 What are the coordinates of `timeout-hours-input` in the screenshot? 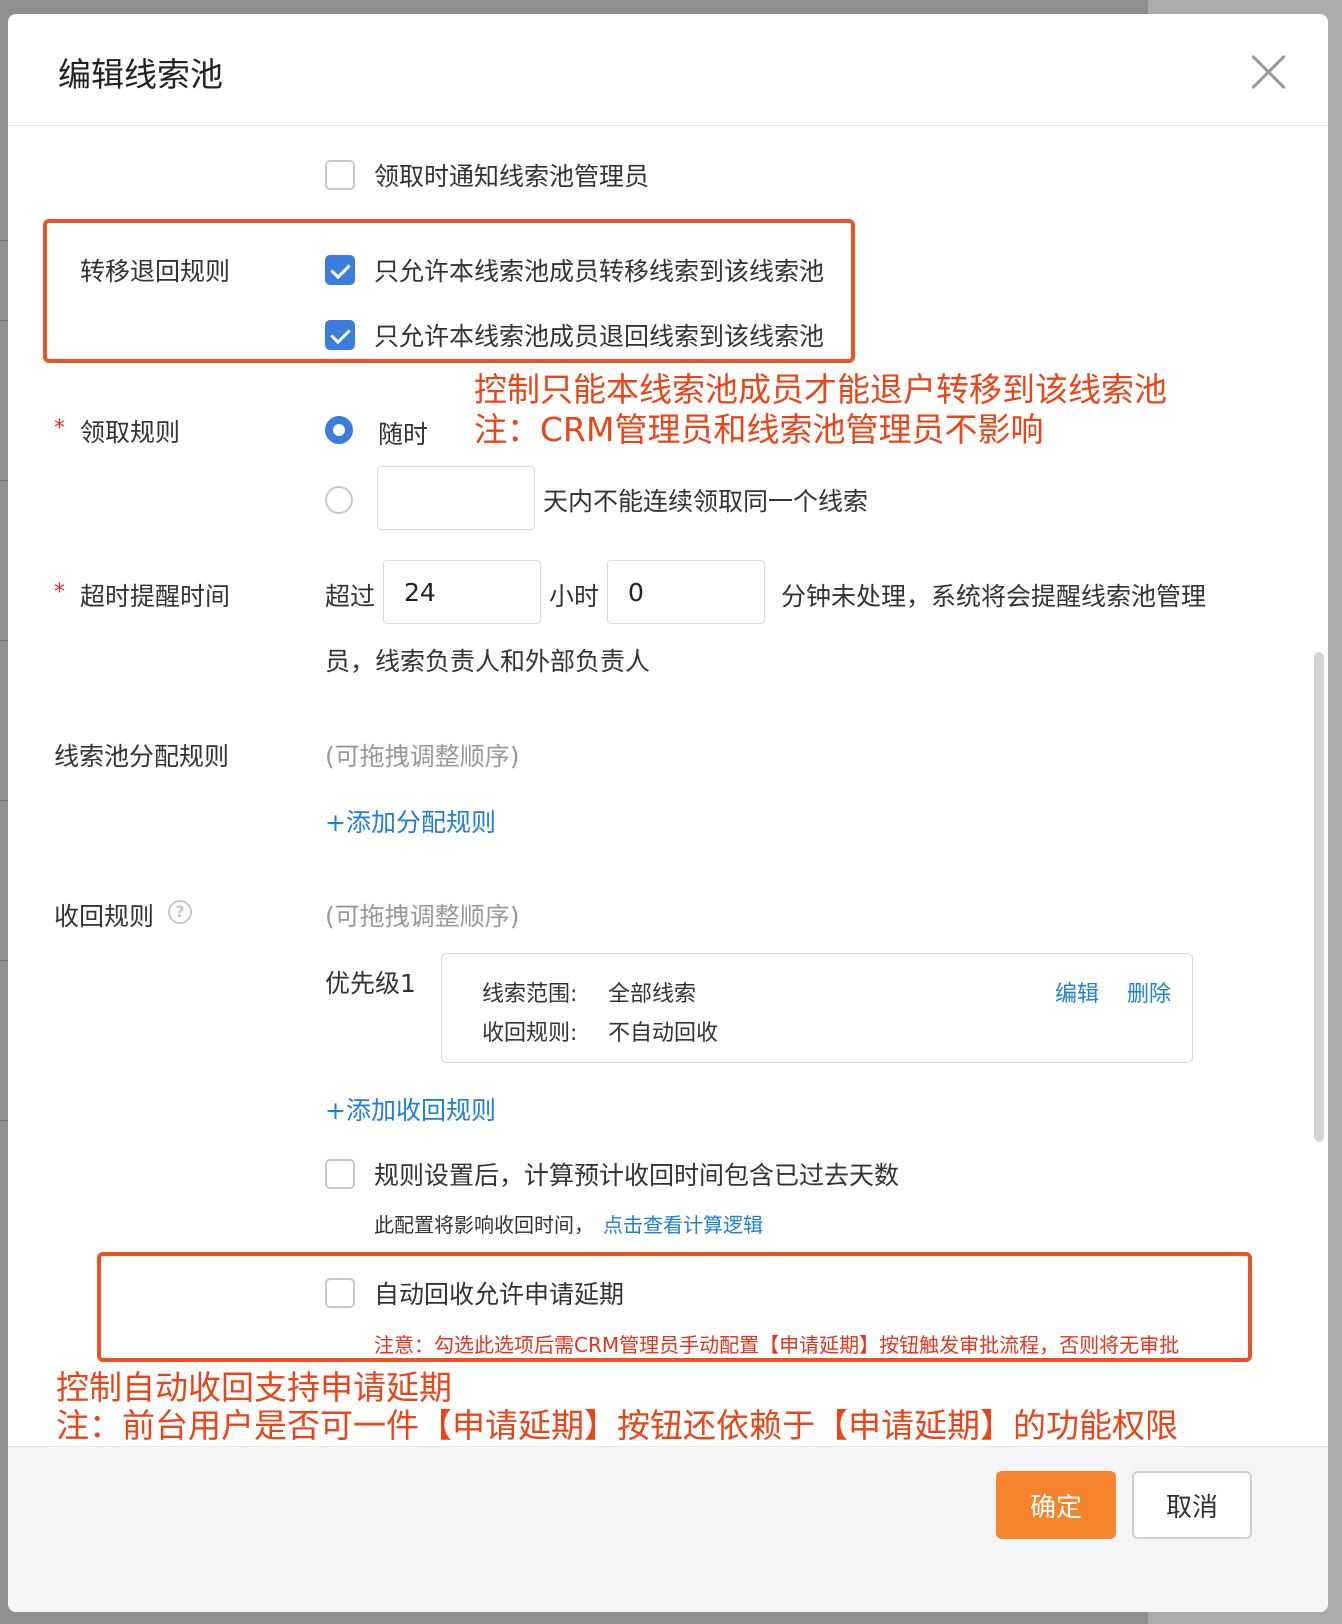 It's located at (462, 592).